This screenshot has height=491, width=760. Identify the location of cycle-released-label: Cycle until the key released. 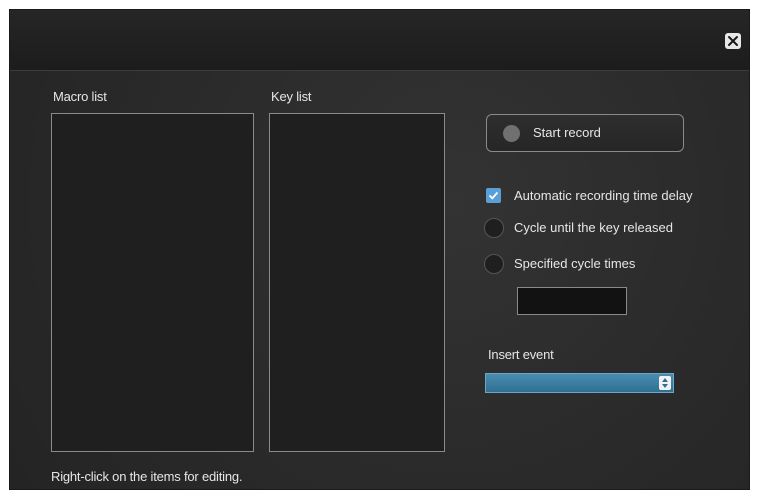
(593, 227).